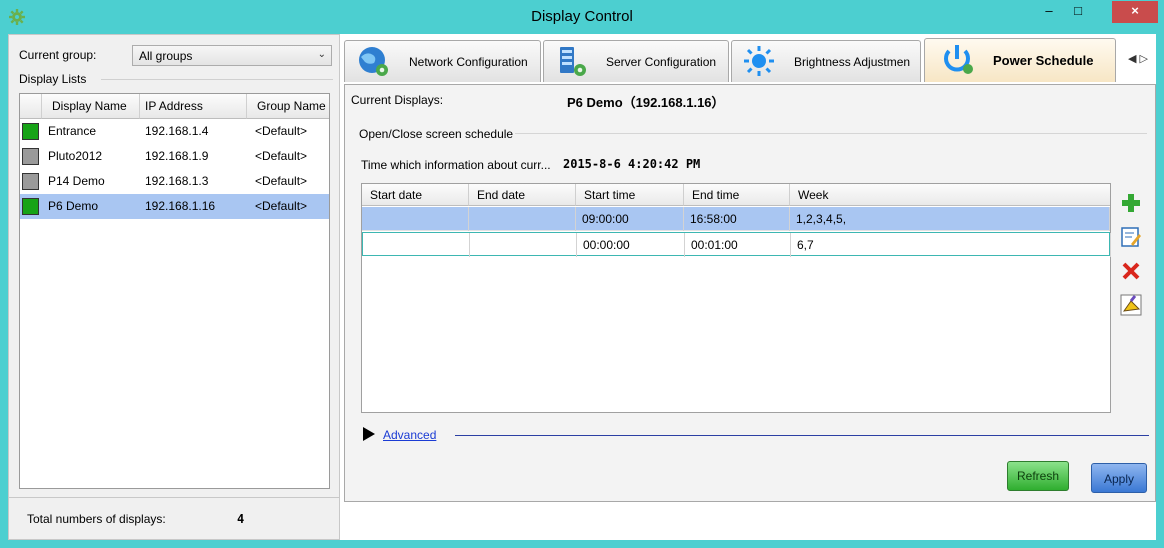  I want to click on group-select: All groups ⌄, so click(232, 55).